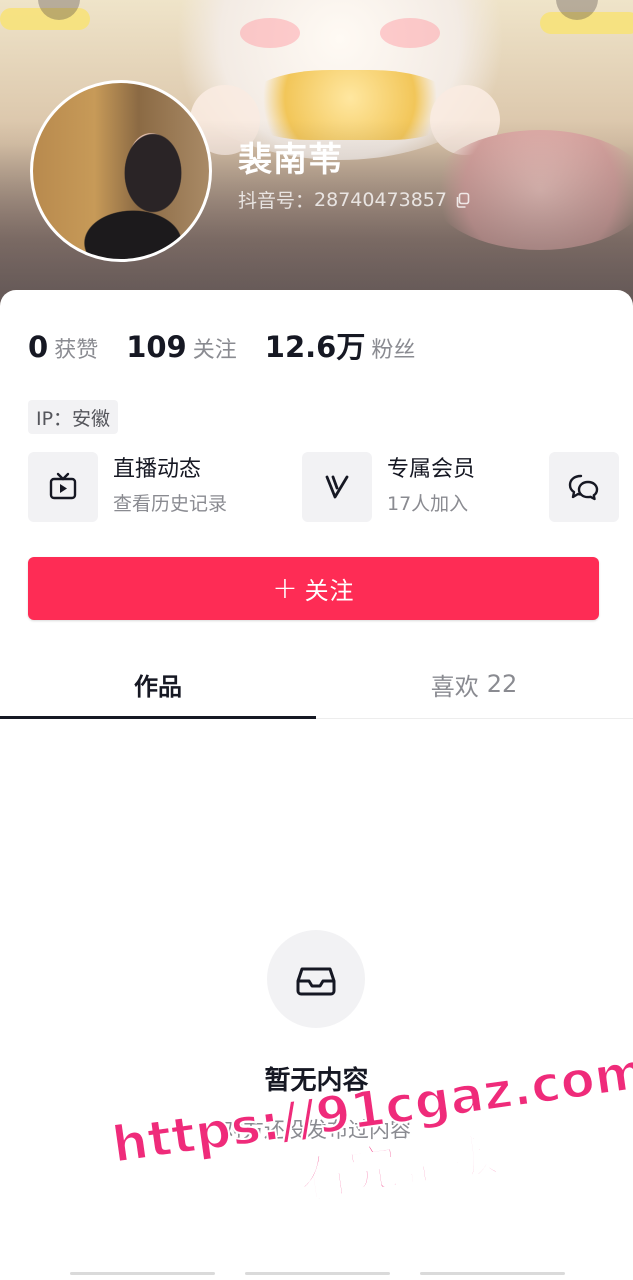  I want to click on plus-icon: +, so click(285, 588).